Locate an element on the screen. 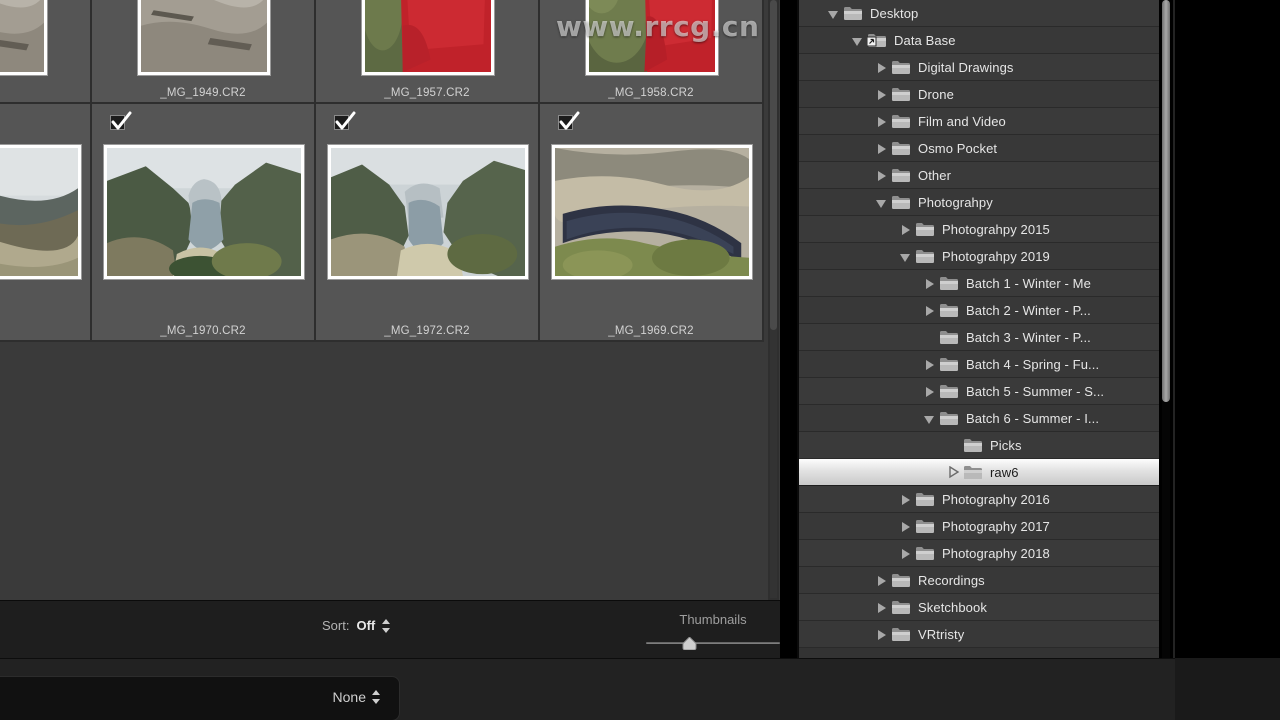 The height and width of the screenshot is (720, 1280). preset-value-group: None is located at coordinates (357, 697).